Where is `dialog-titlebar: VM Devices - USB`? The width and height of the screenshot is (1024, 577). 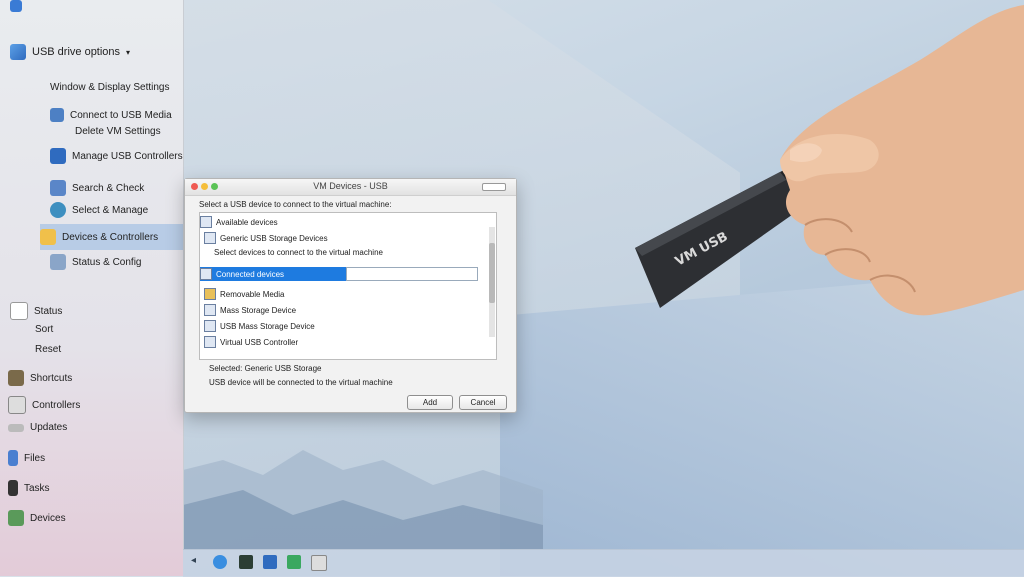
dialog-titlebar: VM Devices - USB is located at coordinates (350, 187).